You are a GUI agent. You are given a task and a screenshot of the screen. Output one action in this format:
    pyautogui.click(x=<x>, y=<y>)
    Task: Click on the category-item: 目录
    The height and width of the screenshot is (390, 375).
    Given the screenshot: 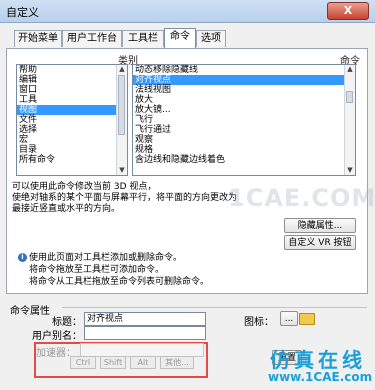 What is the action you would take?
    pyautogui.click(x=72, y=150)
    